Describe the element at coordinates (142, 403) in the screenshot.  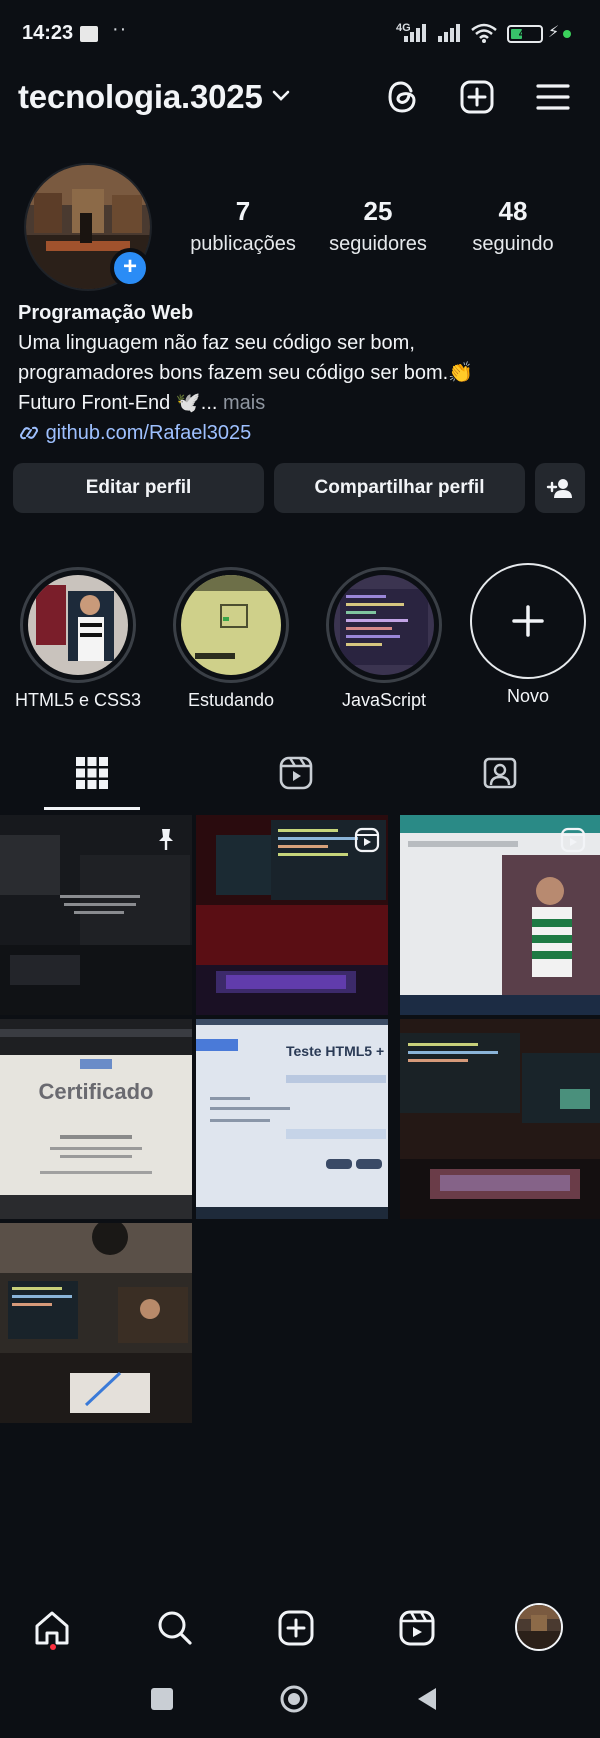
I see `bio-line: Futuro Front-End 🕊️... mais` at that location.